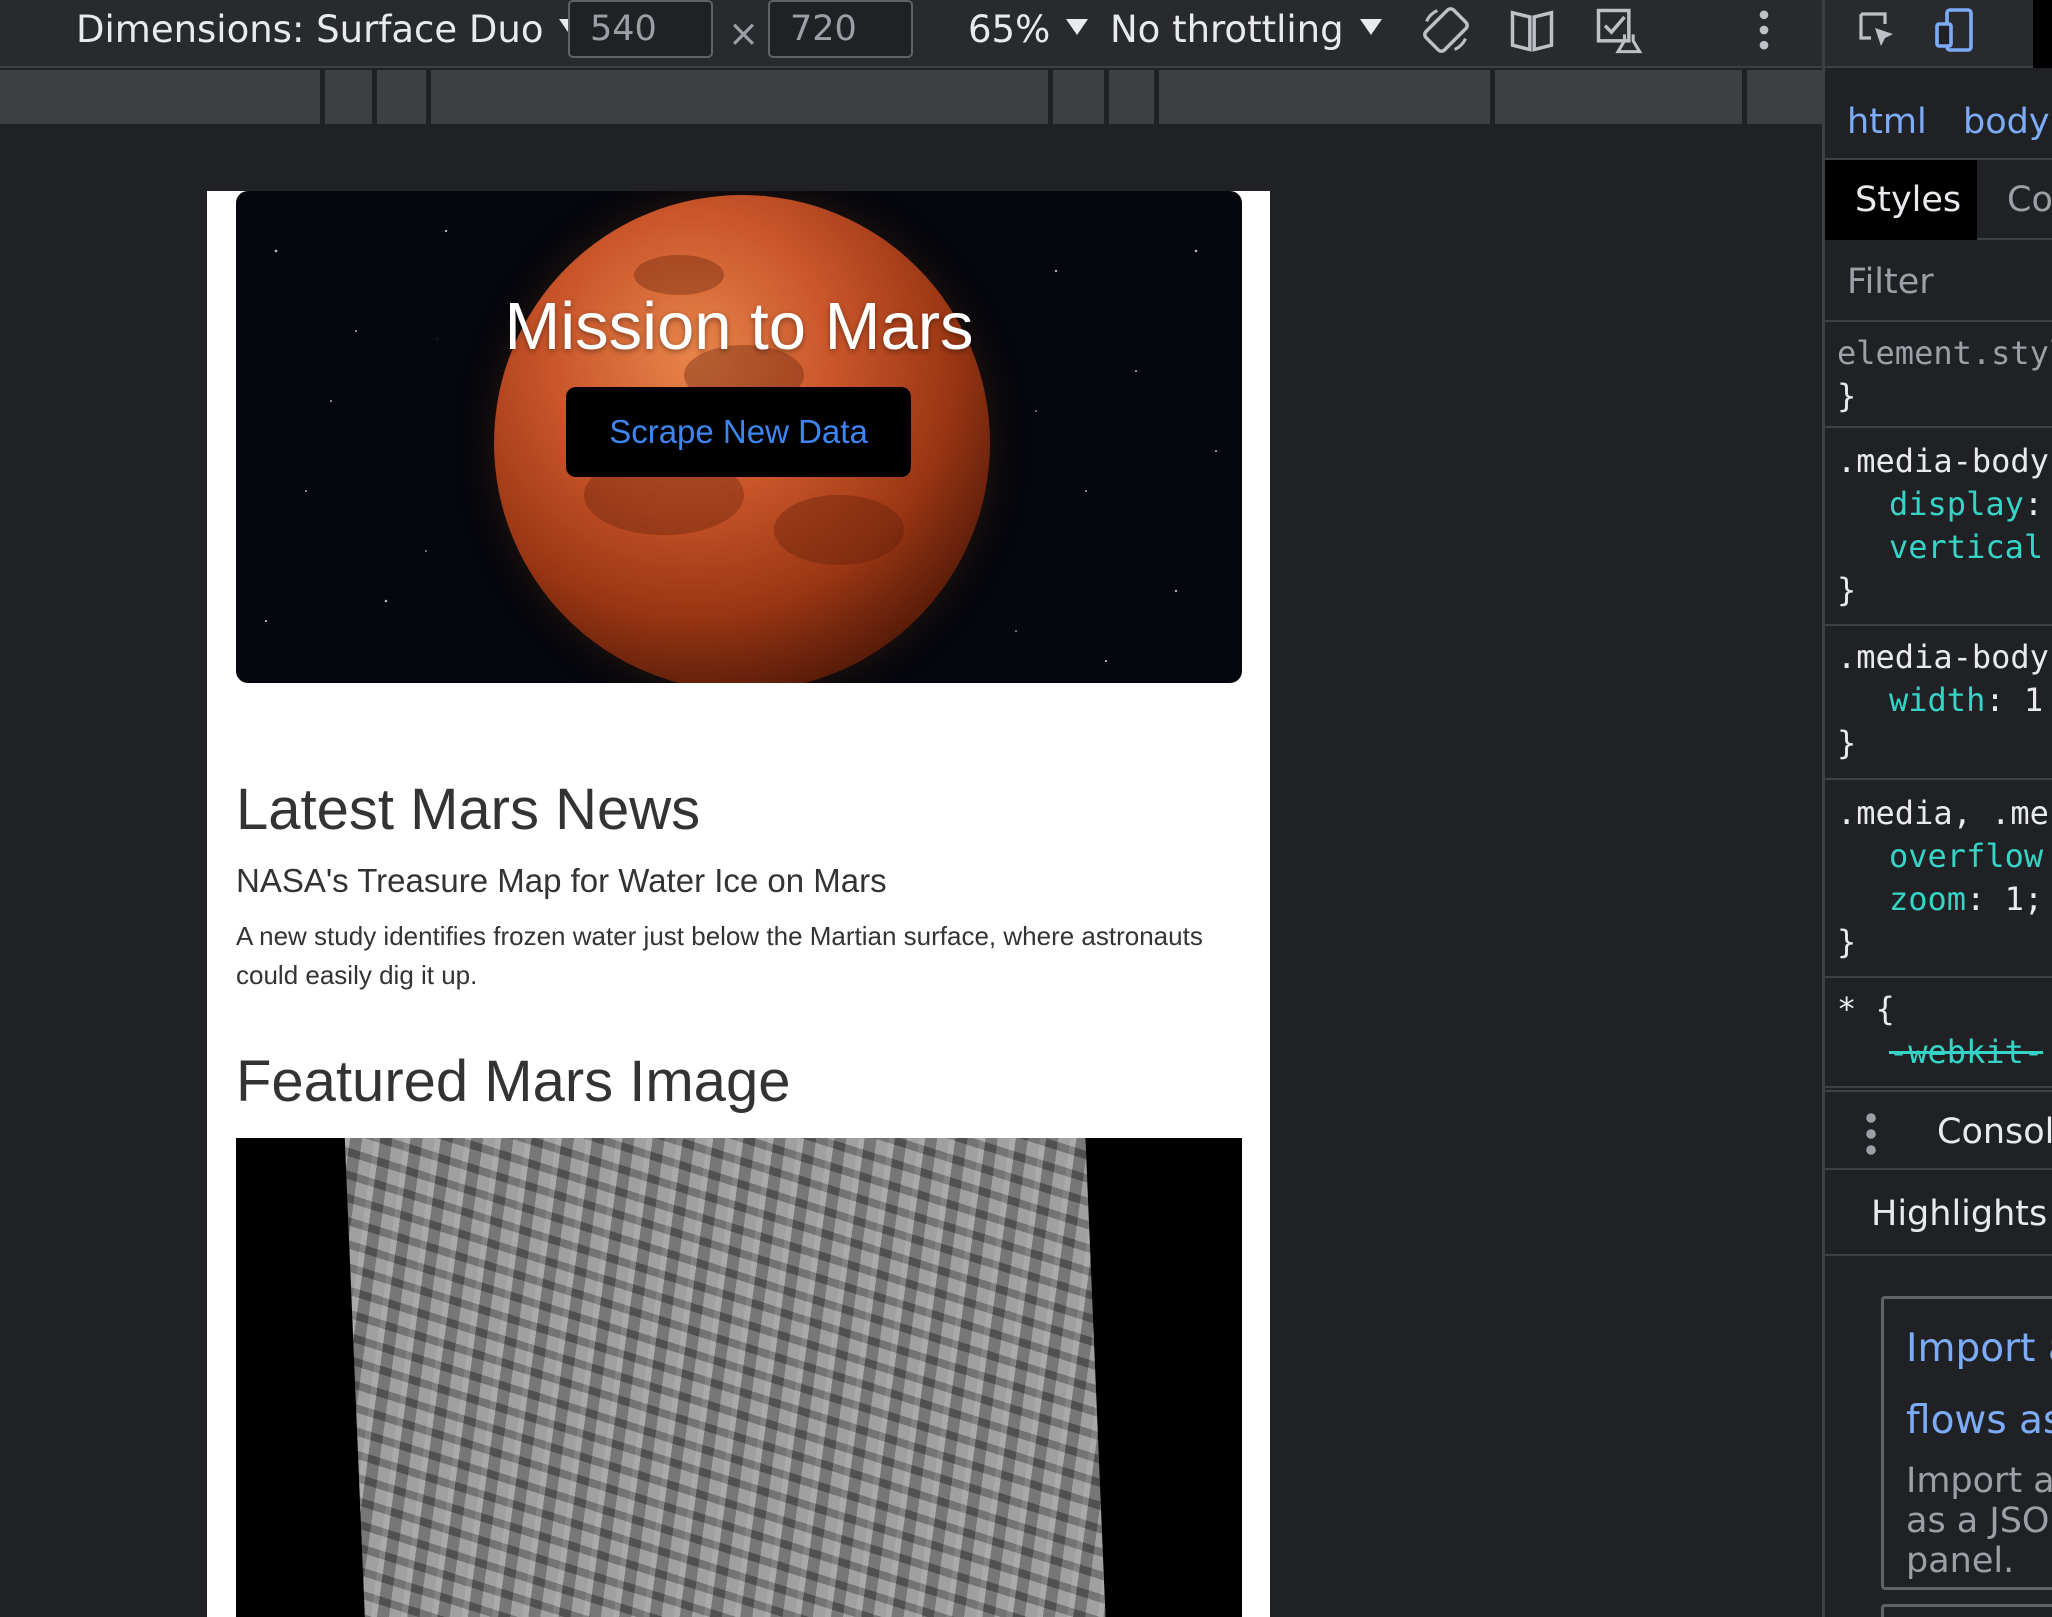 Image resolution: width=2052 pixels, height=1617 pixels. What do you see at coordinates (2014, 700) in the screenshot?
I see `css-property-value: : 1` at bounding box center [2014, 700].